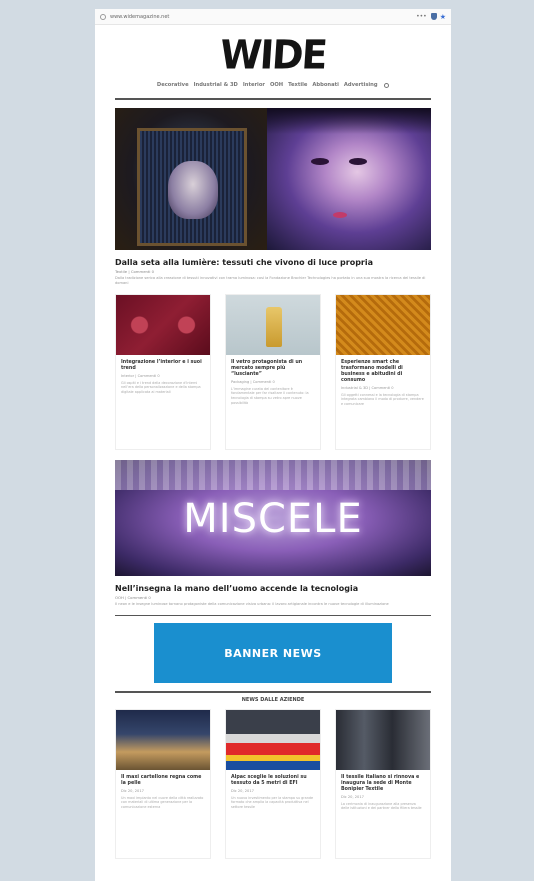 This screenshot has height=881, width=534. I want to click on banner-label: BANNER NEWS, so click(273, 653).